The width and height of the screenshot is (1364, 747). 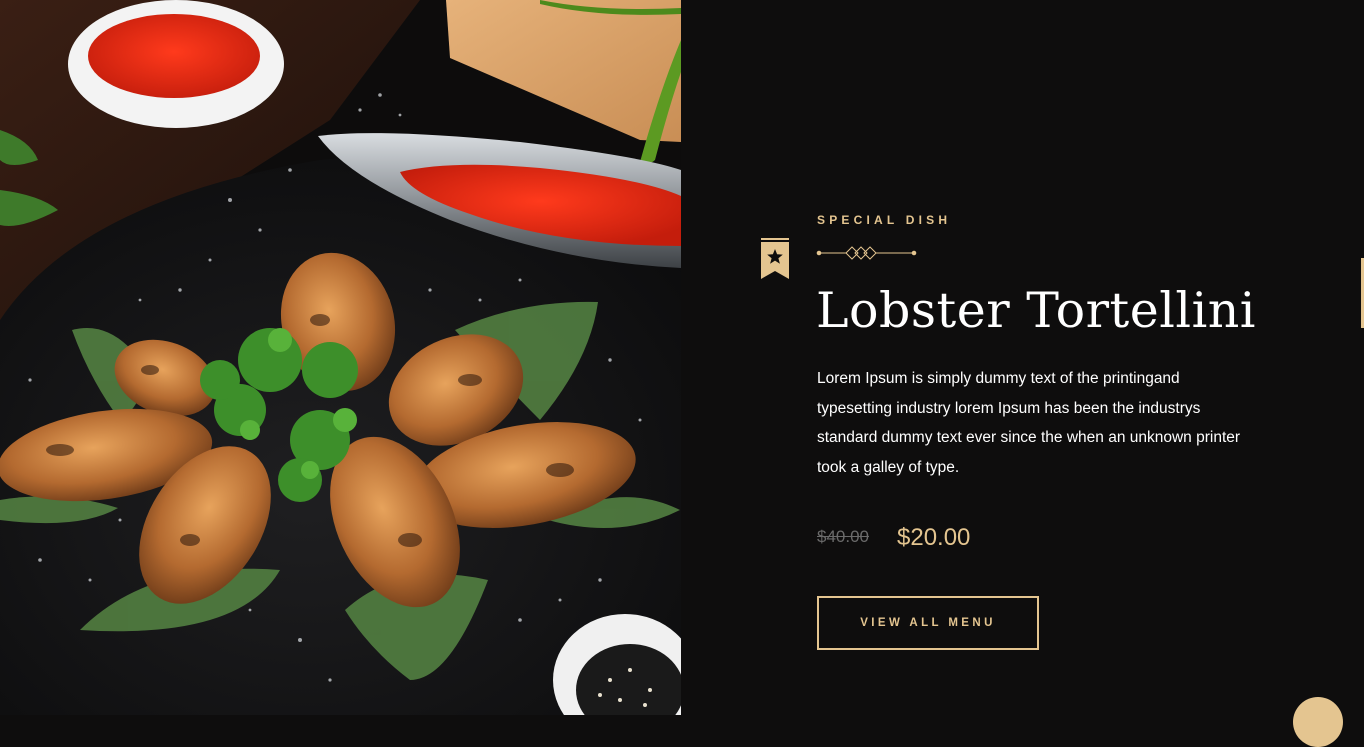 I want to click on star-bookmark-icon, so click(x=775, y=258).